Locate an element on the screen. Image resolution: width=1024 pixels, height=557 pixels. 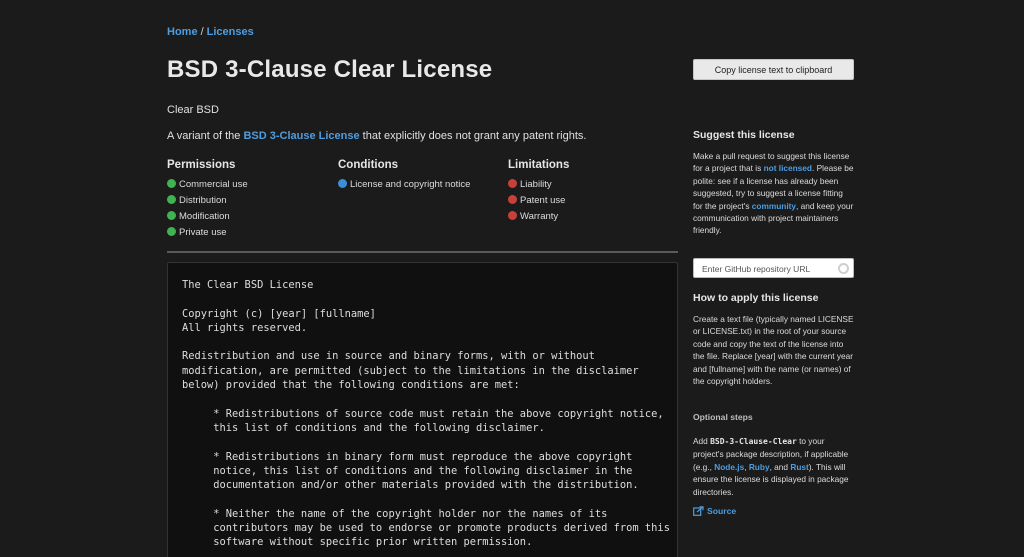
limitations-column: Limitations Liability Patent use Warranty is located at coordinates (593, 192).